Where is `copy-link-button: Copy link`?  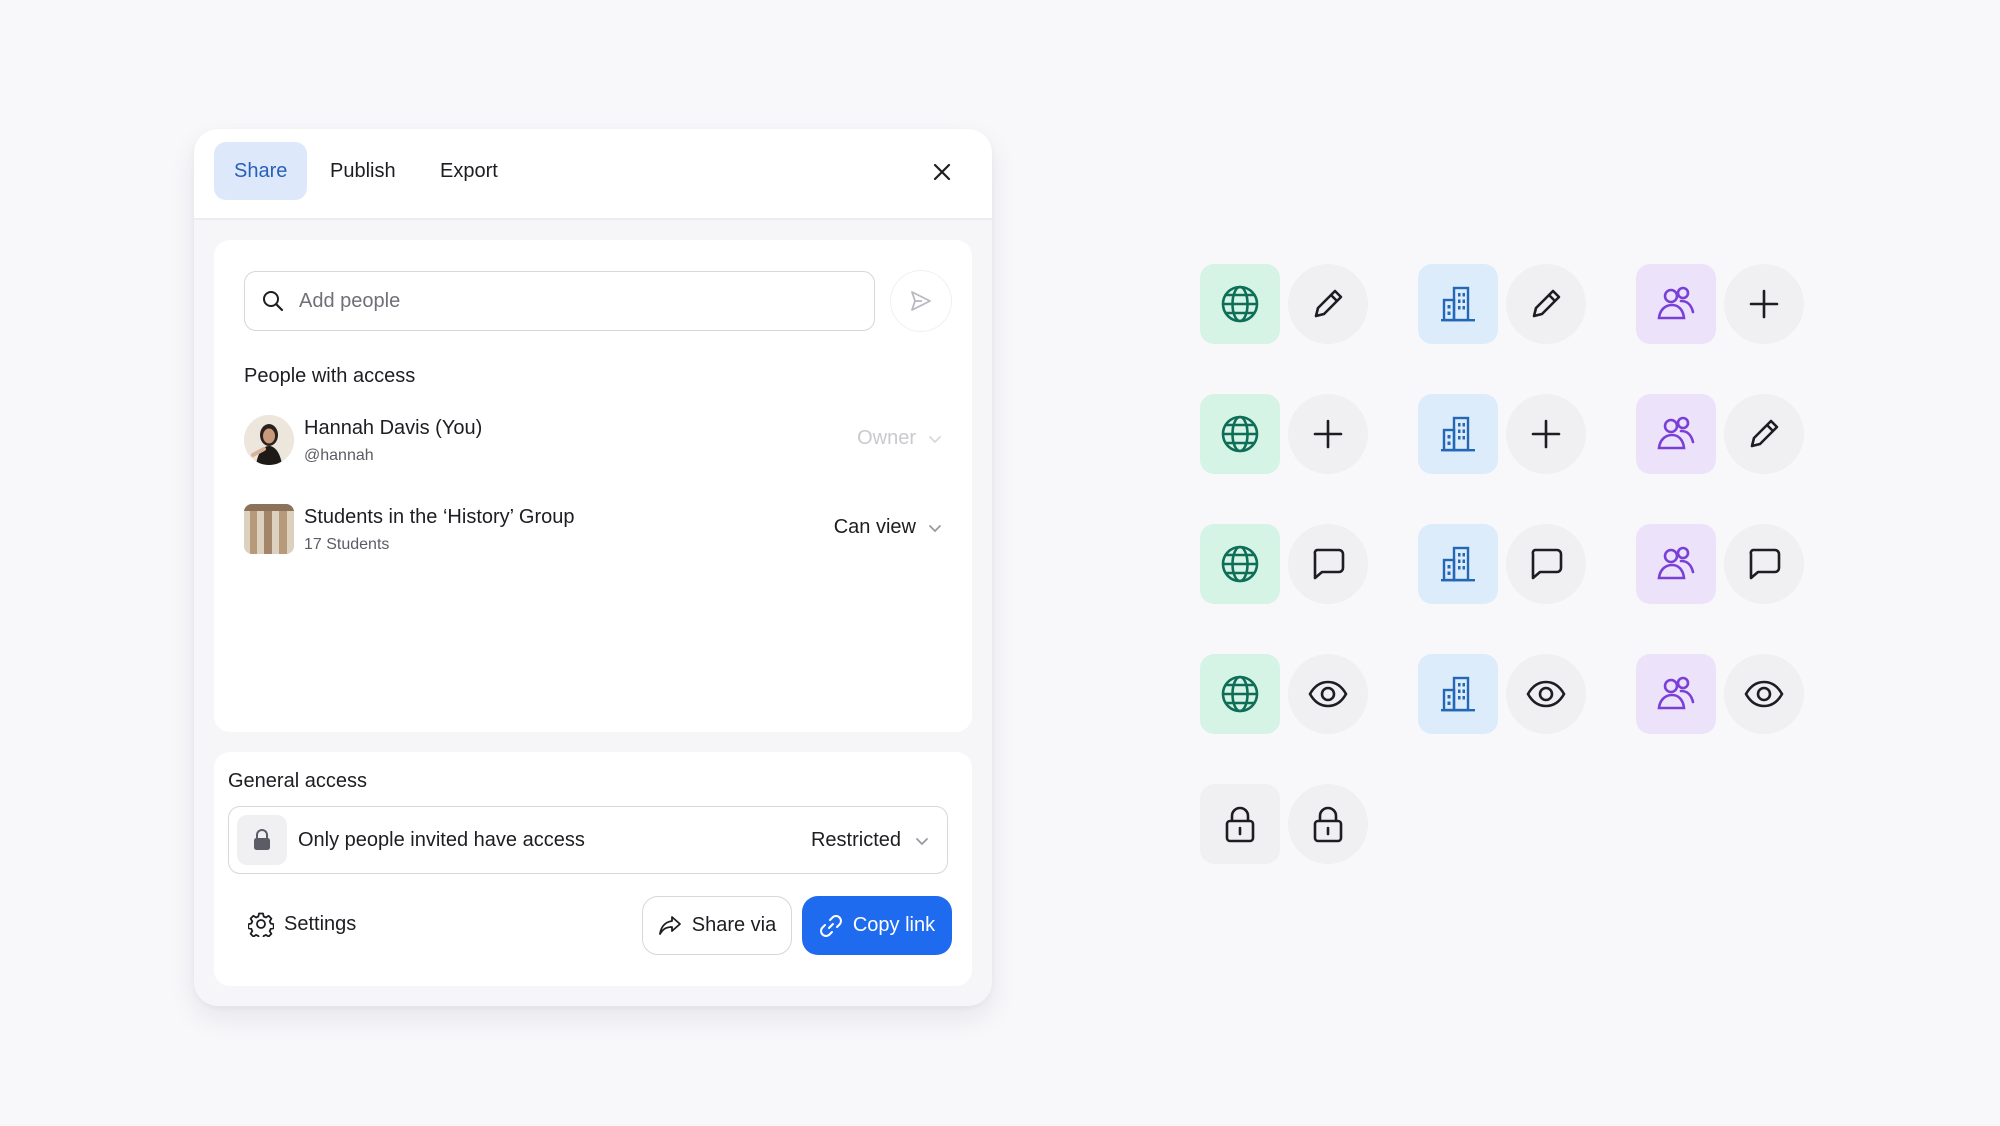
copy-link-button: Copy link is located at coordinates (877, 925).